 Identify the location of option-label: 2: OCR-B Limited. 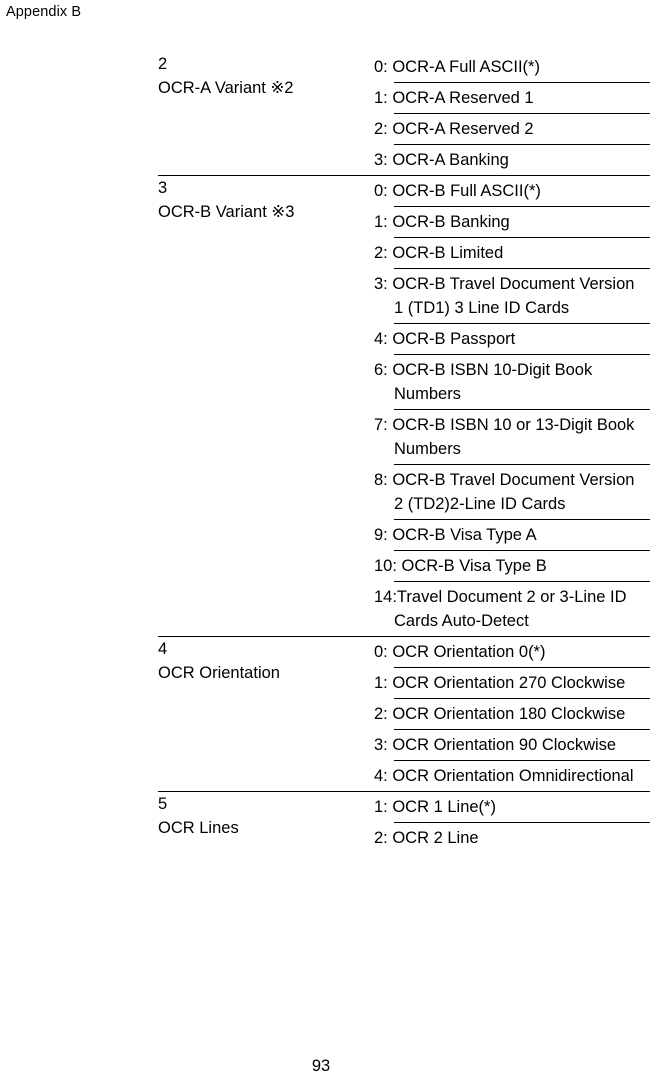
(512, 253).